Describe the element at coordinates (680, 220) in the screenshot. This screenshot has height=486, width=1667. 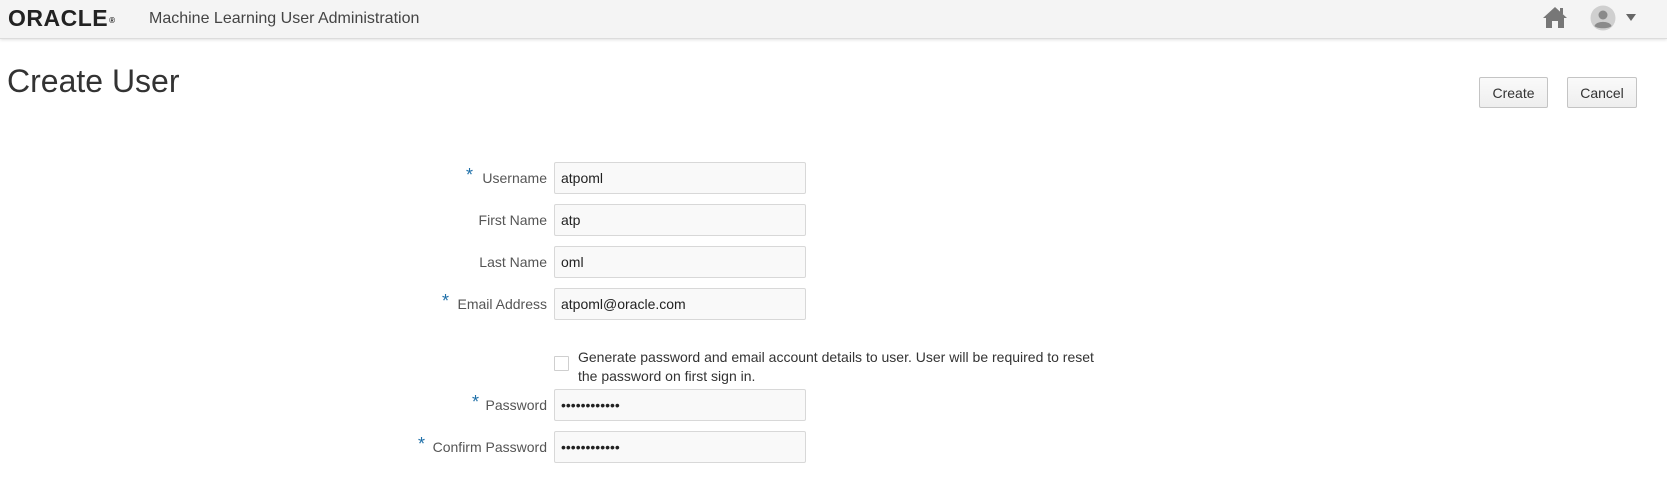
I see `first-name-field` at that location.